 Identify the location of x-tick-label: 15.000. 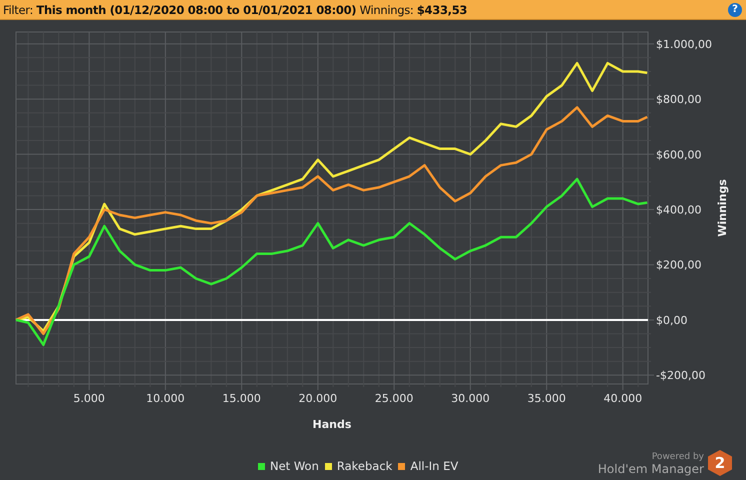
(241, 399).